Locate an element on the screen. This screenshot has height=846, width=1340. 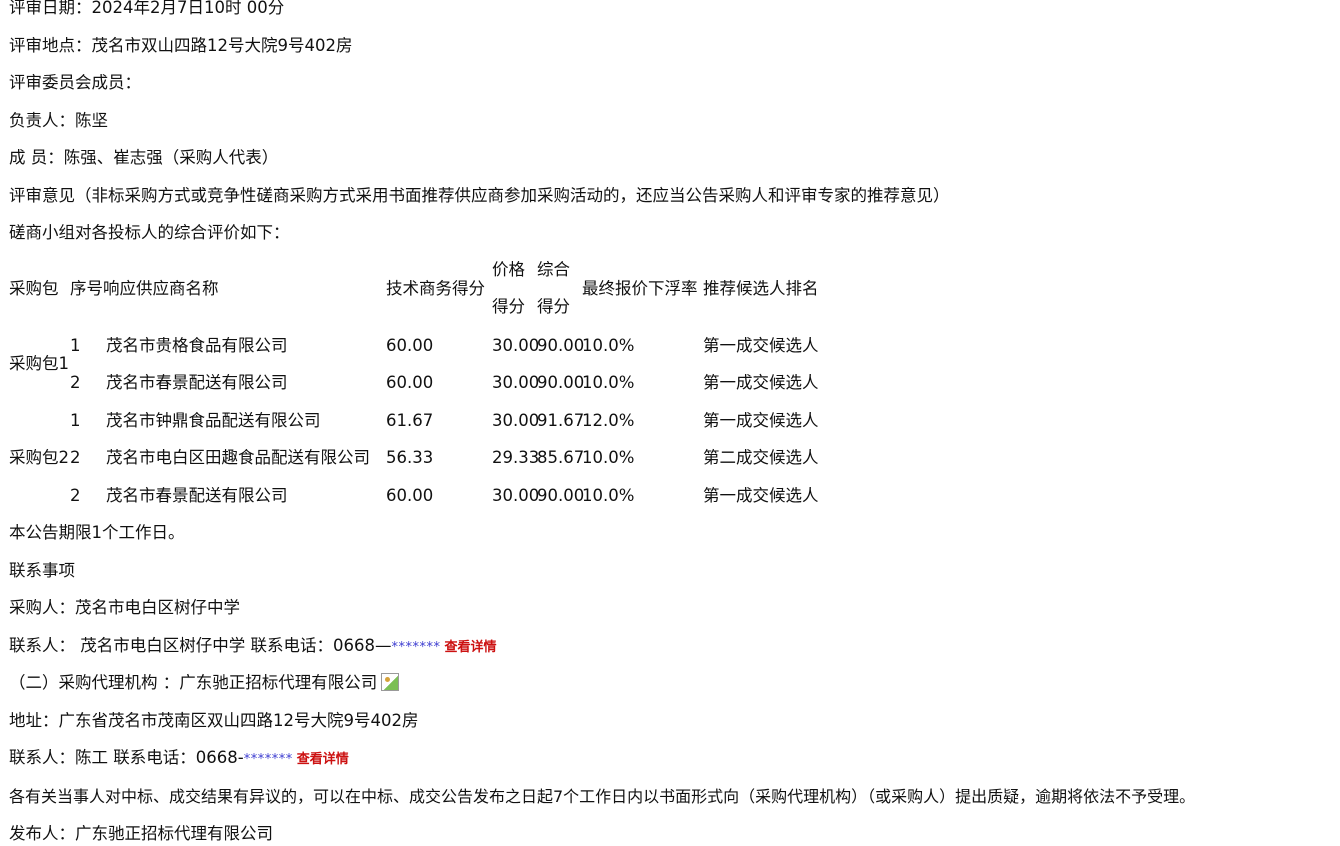
row-supplier: 茂名市钟鼎食品配送有限公司 is located at coordinates (213, 420).